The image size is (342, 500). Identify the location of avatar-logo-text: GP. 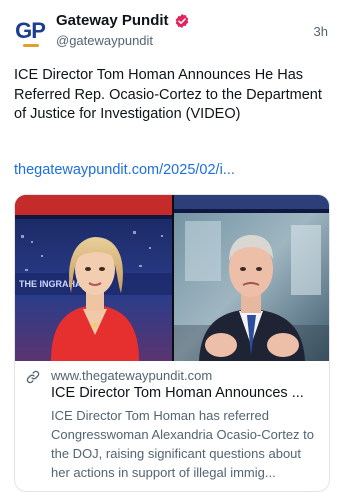
(30, 30).